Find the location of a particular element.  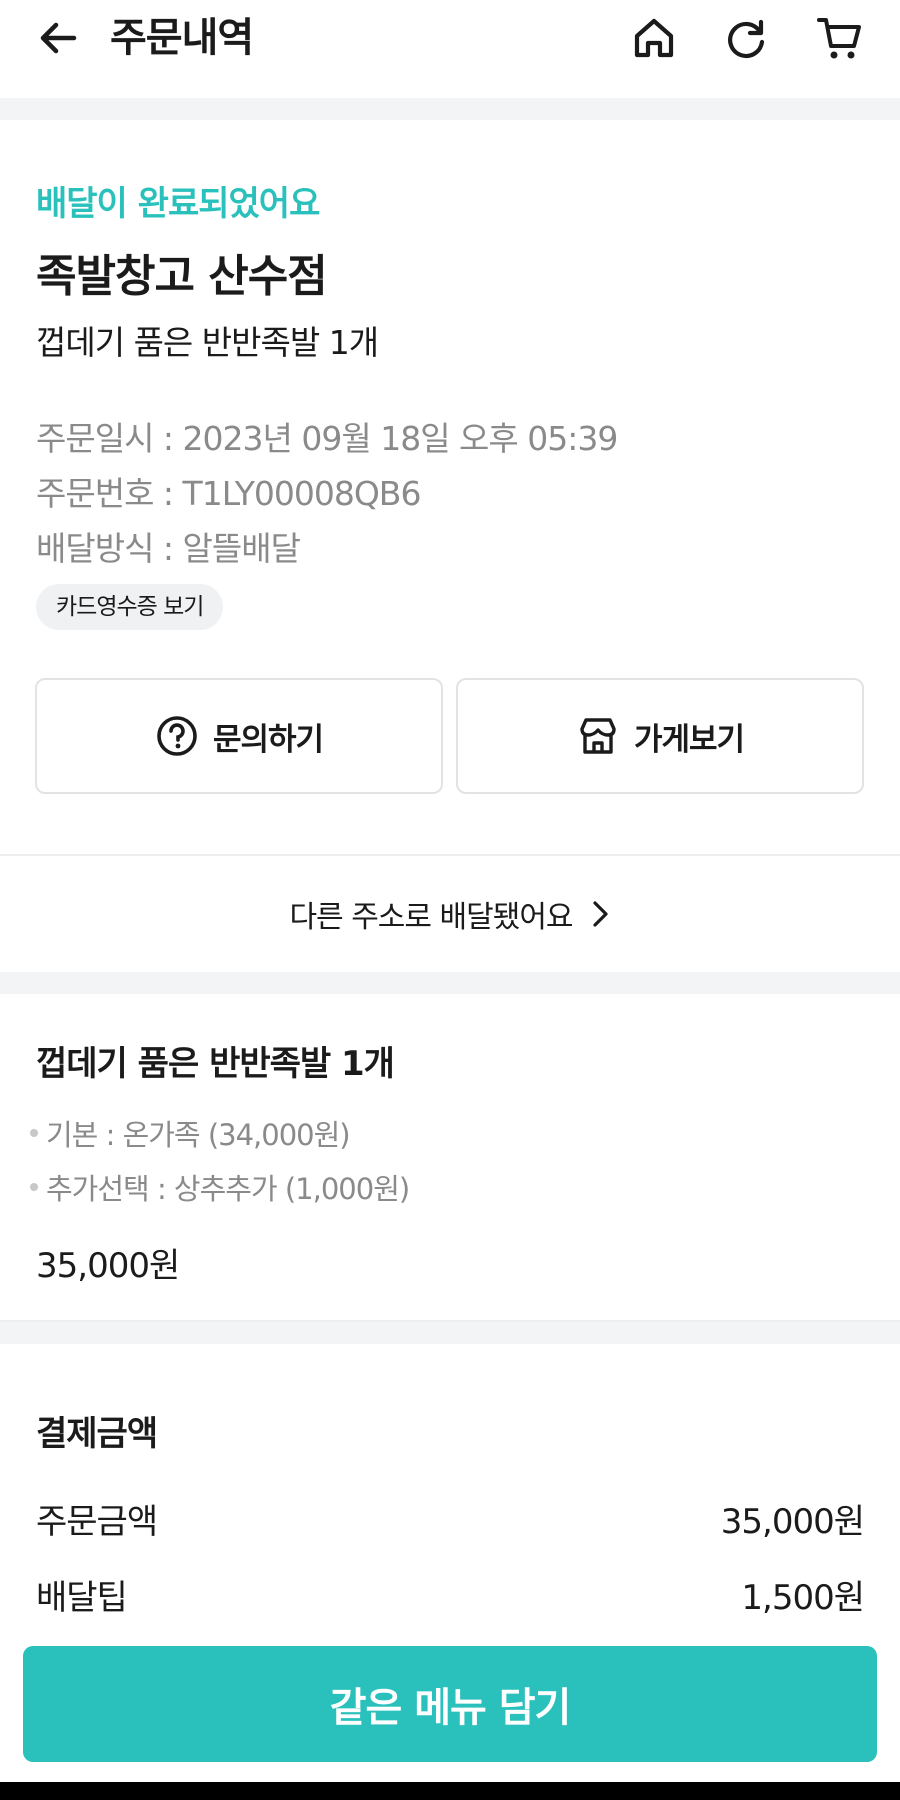

address-notice-link: 다른 주소로 배달됐어요 is located at coordinates (450, 914).